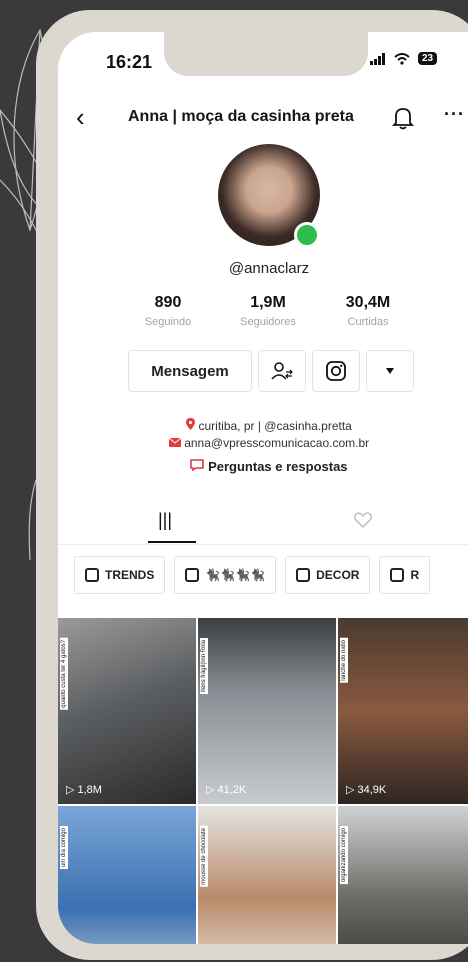 Image resolution: width=468 pixels, height=962 pixels. What do you see at coordinates (344, 660) in the screenshot?
I see `video-caption: lanche do natio` at bounding box center [344, 660].